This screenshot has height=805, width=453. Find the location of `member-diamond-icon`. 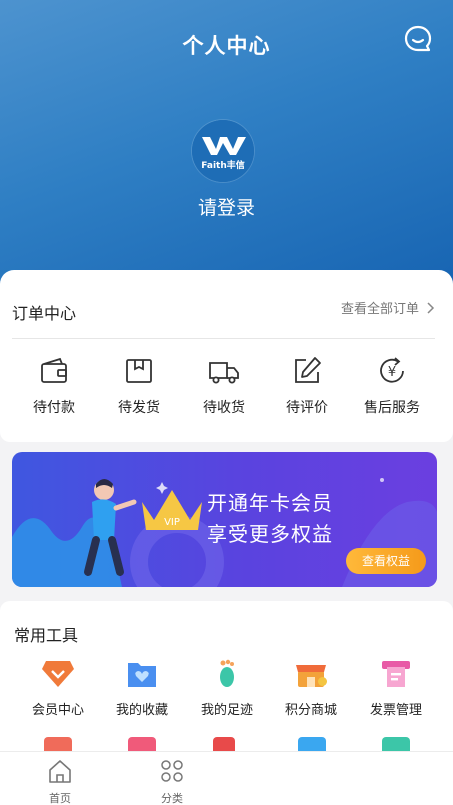

member-diamond-icon is located at coordinates (58, 674).